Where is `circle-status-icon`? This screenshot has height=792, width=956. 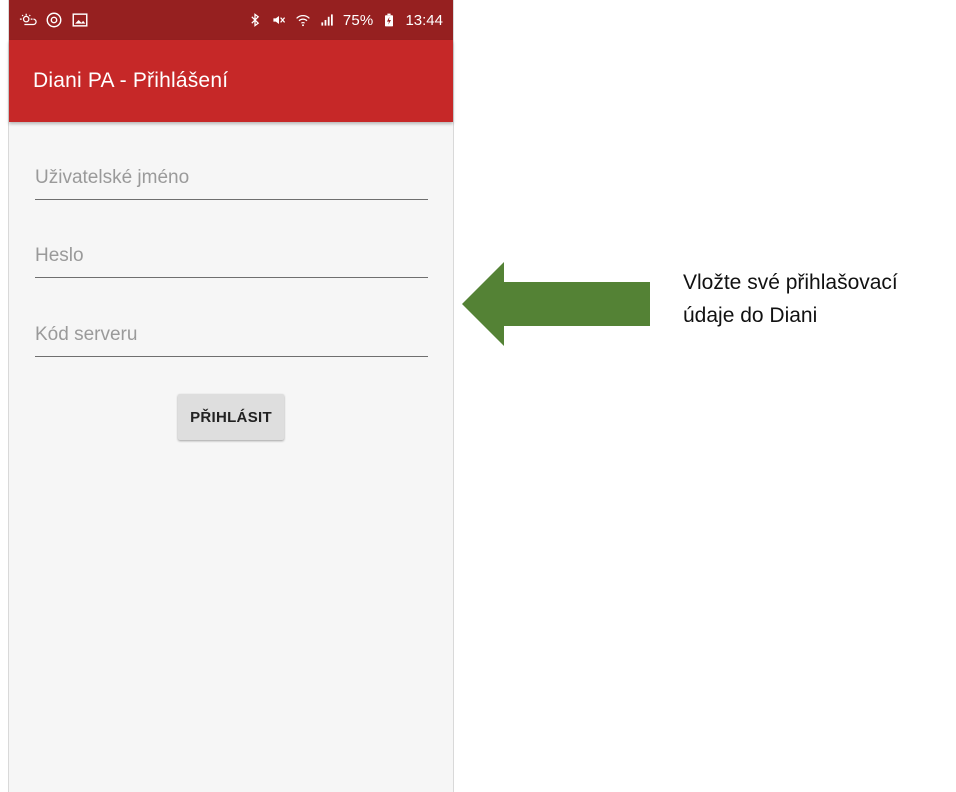 circle-status-icon is located at coordinates (54, 20).